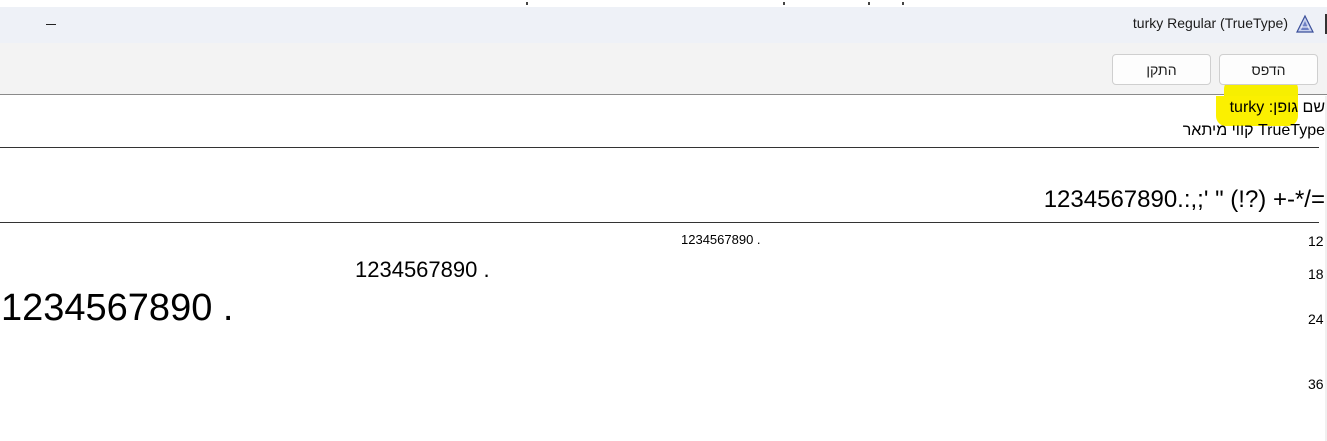 The width and height of the screenshot is (1327, 441). What do you see at coordinates (1253, 130) in the screenshot?
I see `font-type: TrueType קווי מיתאר` at bounding box center [1253, 130].